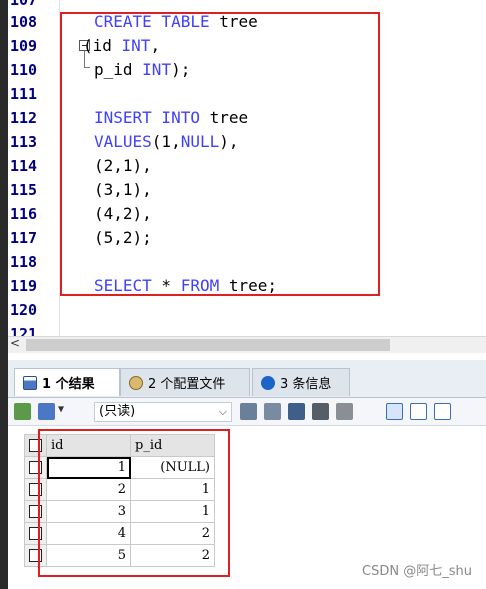  I want to click on line-number: 116, so click(24, 214).